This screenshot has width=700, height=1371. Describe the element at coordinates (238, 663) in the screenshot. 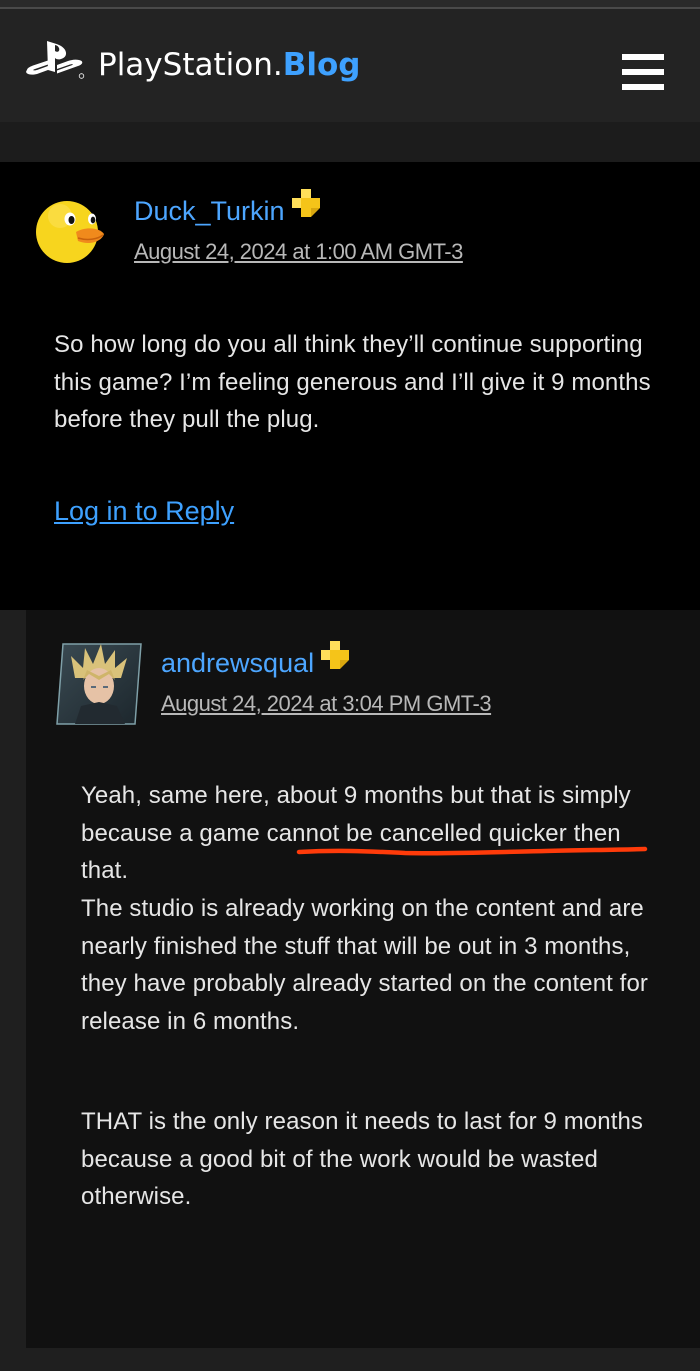

I see `comment-author: andrewsqual` at that location.